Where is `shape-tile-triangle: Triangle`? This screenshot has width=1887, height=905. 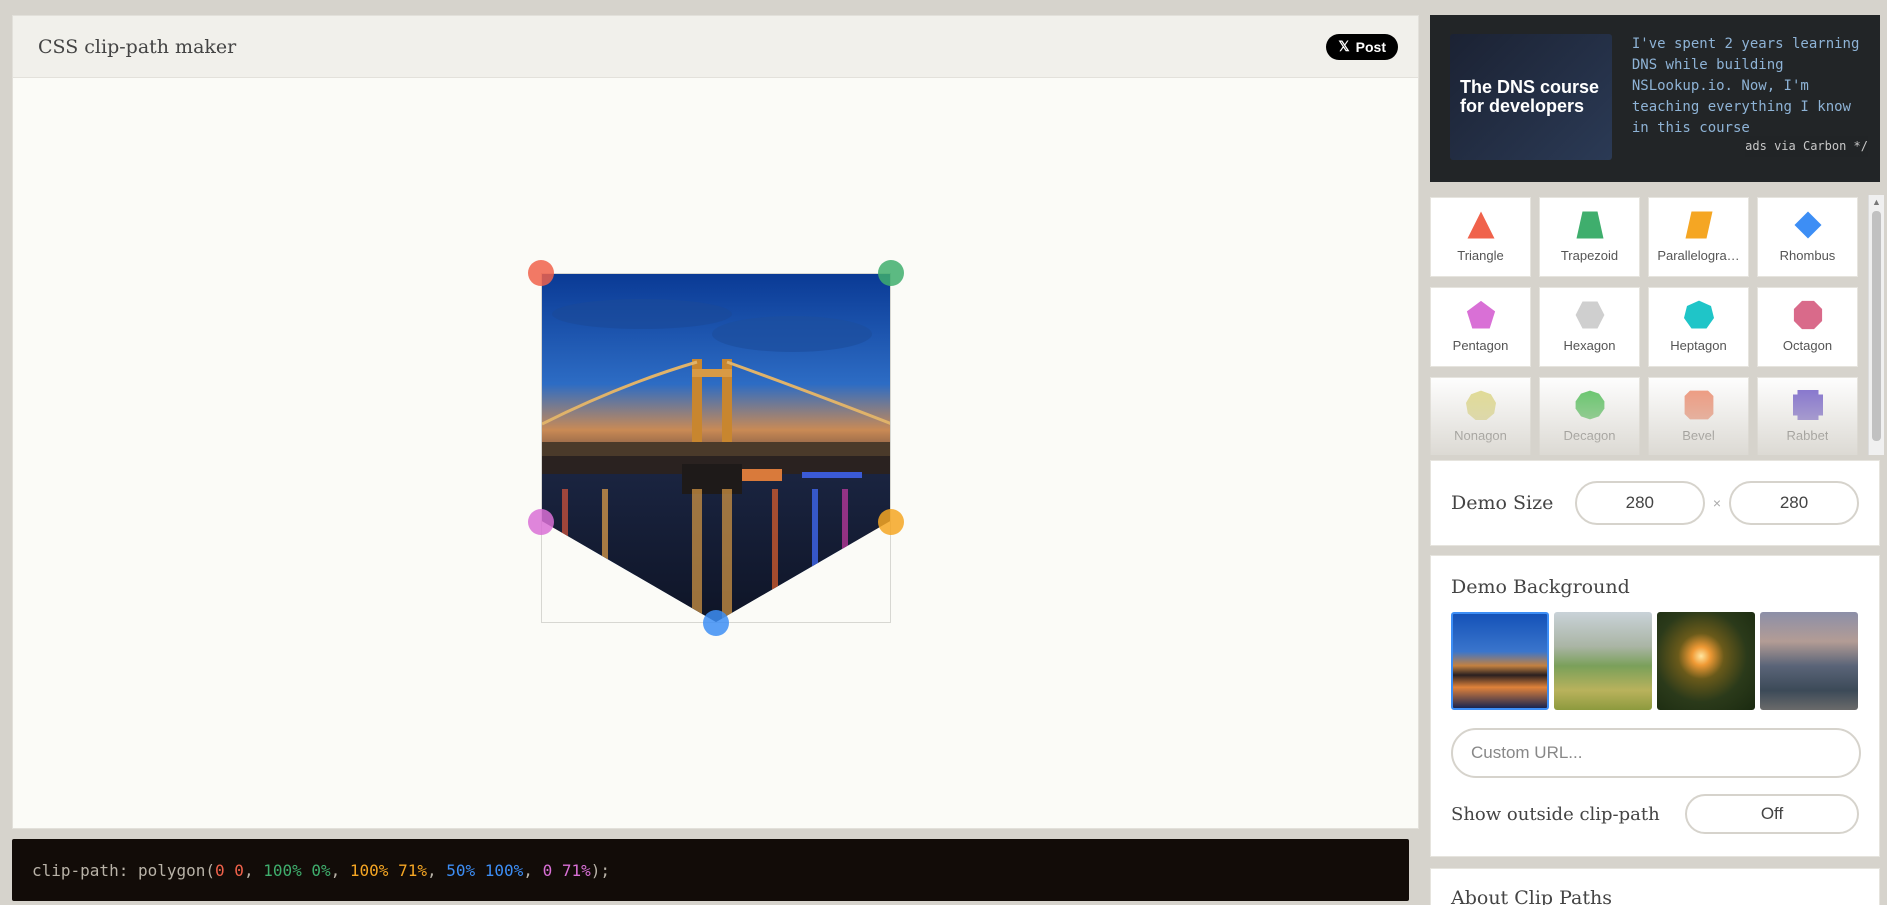 shape-tile-triangle: Triangle is located at coordinates (1480, 237).